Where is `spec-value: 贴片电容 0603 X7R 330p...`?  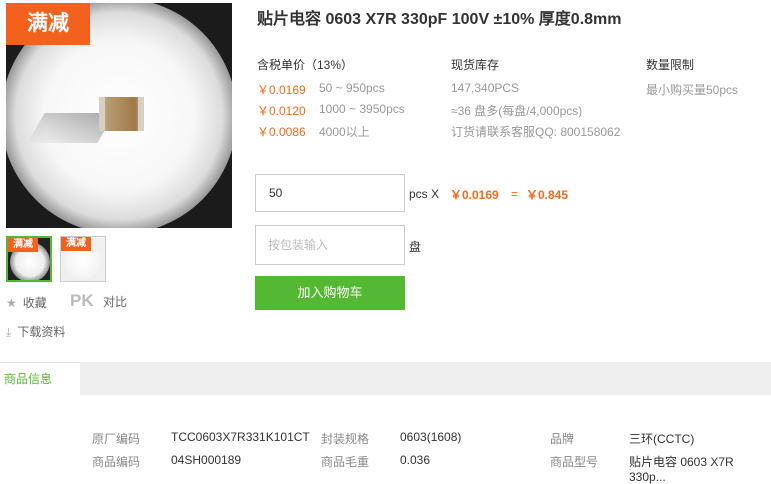 spec-value: 贴片电容 0603 X7R 330p... is located at coordinates (681, 469).